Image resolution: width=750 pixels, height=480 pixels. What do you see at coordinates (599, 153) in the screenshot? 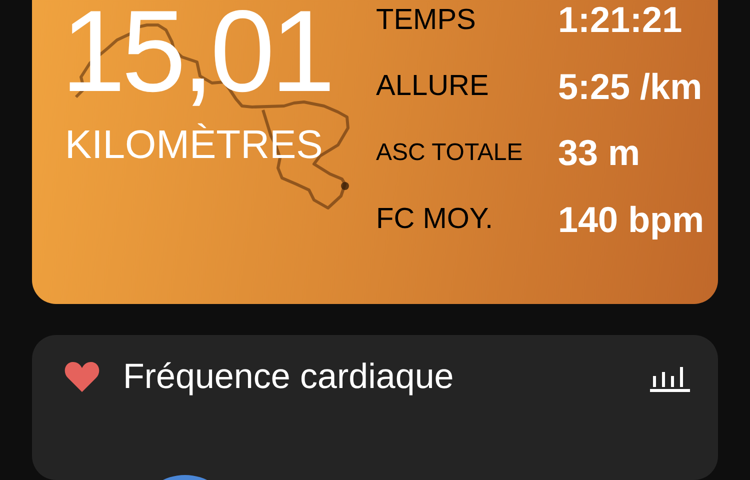
I see `stat-value: 33 m` at bounding box center [599, 153].